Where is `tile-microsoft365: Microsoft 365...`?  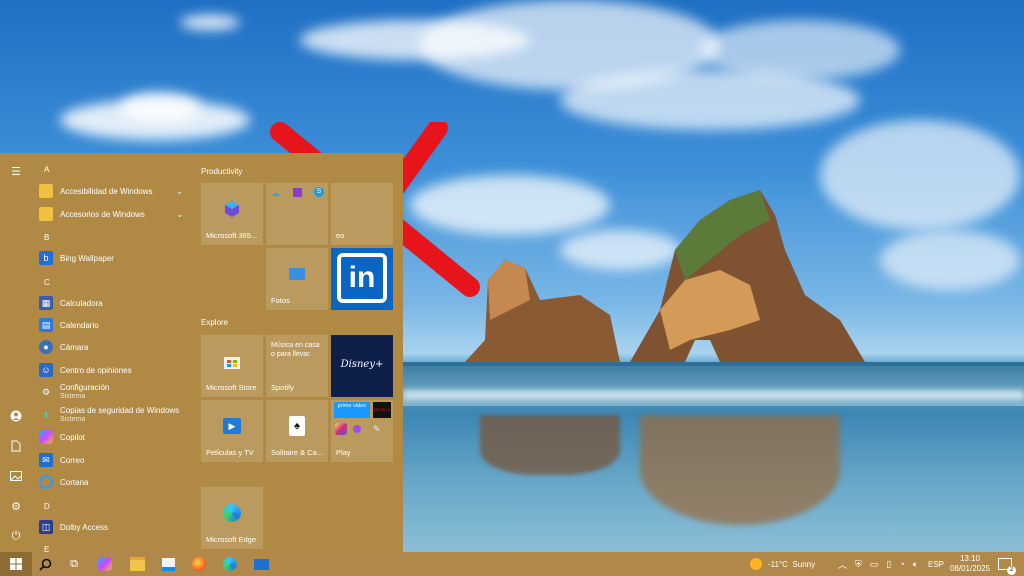 tile-microsoft365: Microsoft 365... is located at coordinates (232, 214).